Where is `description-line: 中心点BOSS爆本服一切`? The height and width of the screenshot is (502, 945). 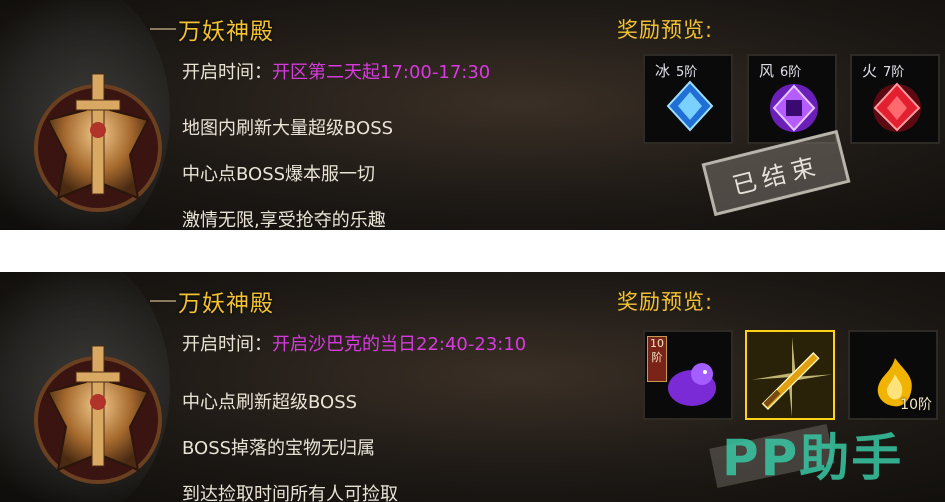
description-line: 中心点BOSS爆本服一切 is located at coordinates (279, 174).